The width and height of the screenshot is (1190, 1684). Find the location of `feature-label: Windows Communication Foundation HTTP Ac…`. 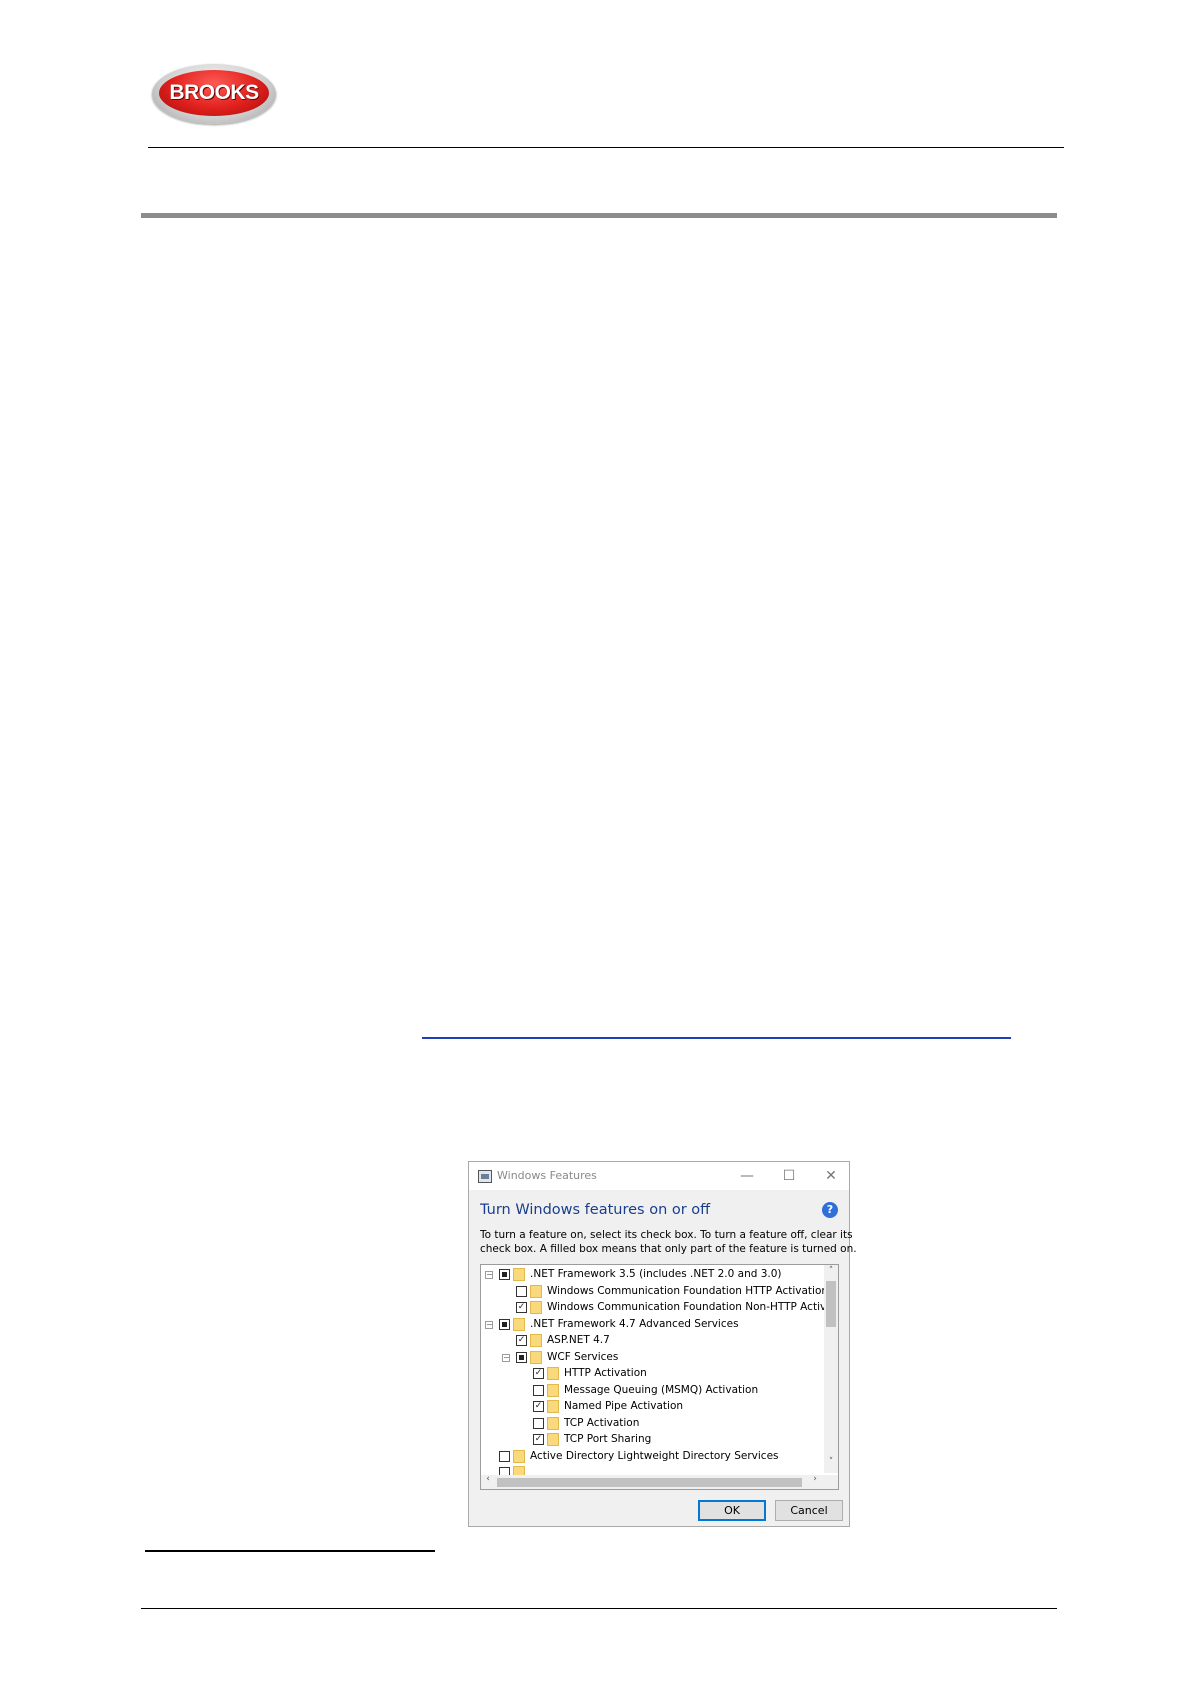

feature-label: Windows Communication Foundation HTTP Ac… is located at coordinates (688, 1290).